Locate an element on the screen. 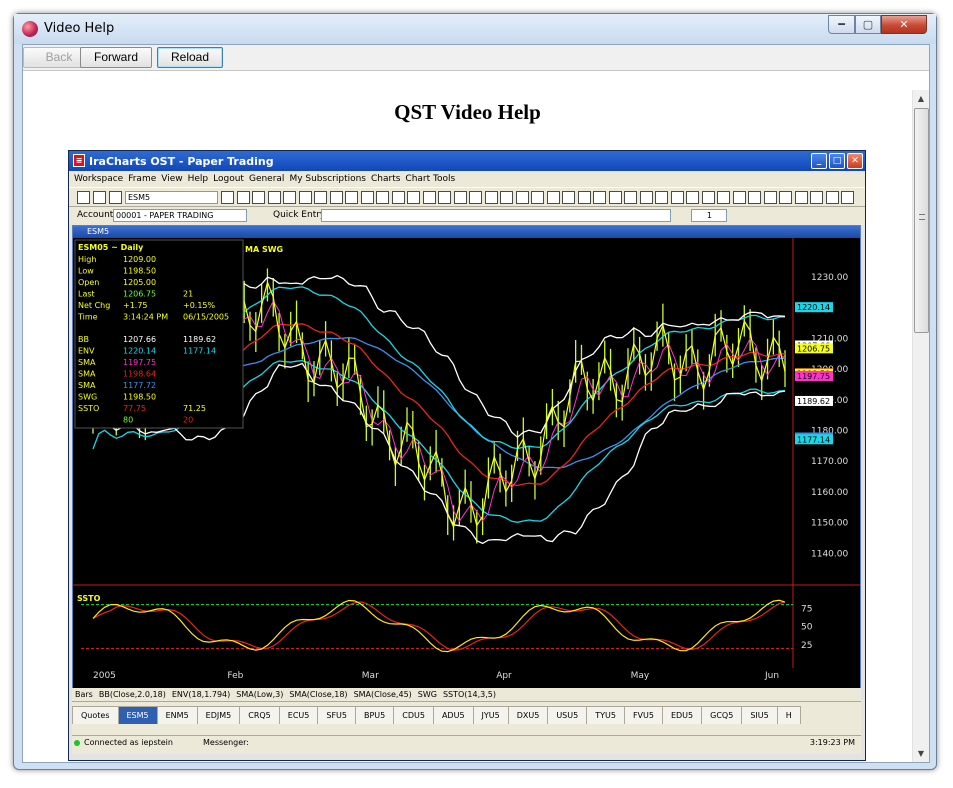 Image resolution: width=953 pixels, height=788 pixels. legend-item: ENV(18,1.794) is located at coordinates (201, 694).